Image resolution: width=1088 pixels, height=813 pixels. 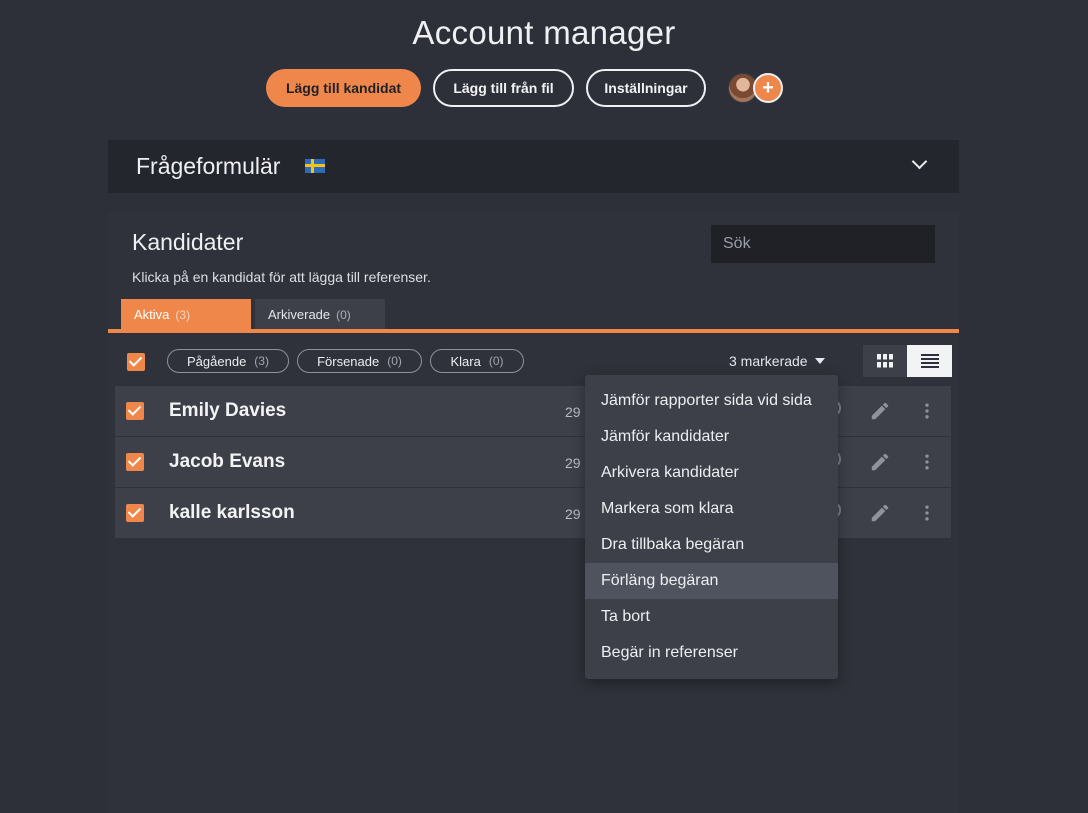 I want to click on plus-icon: +, so click(x=768, y=88).